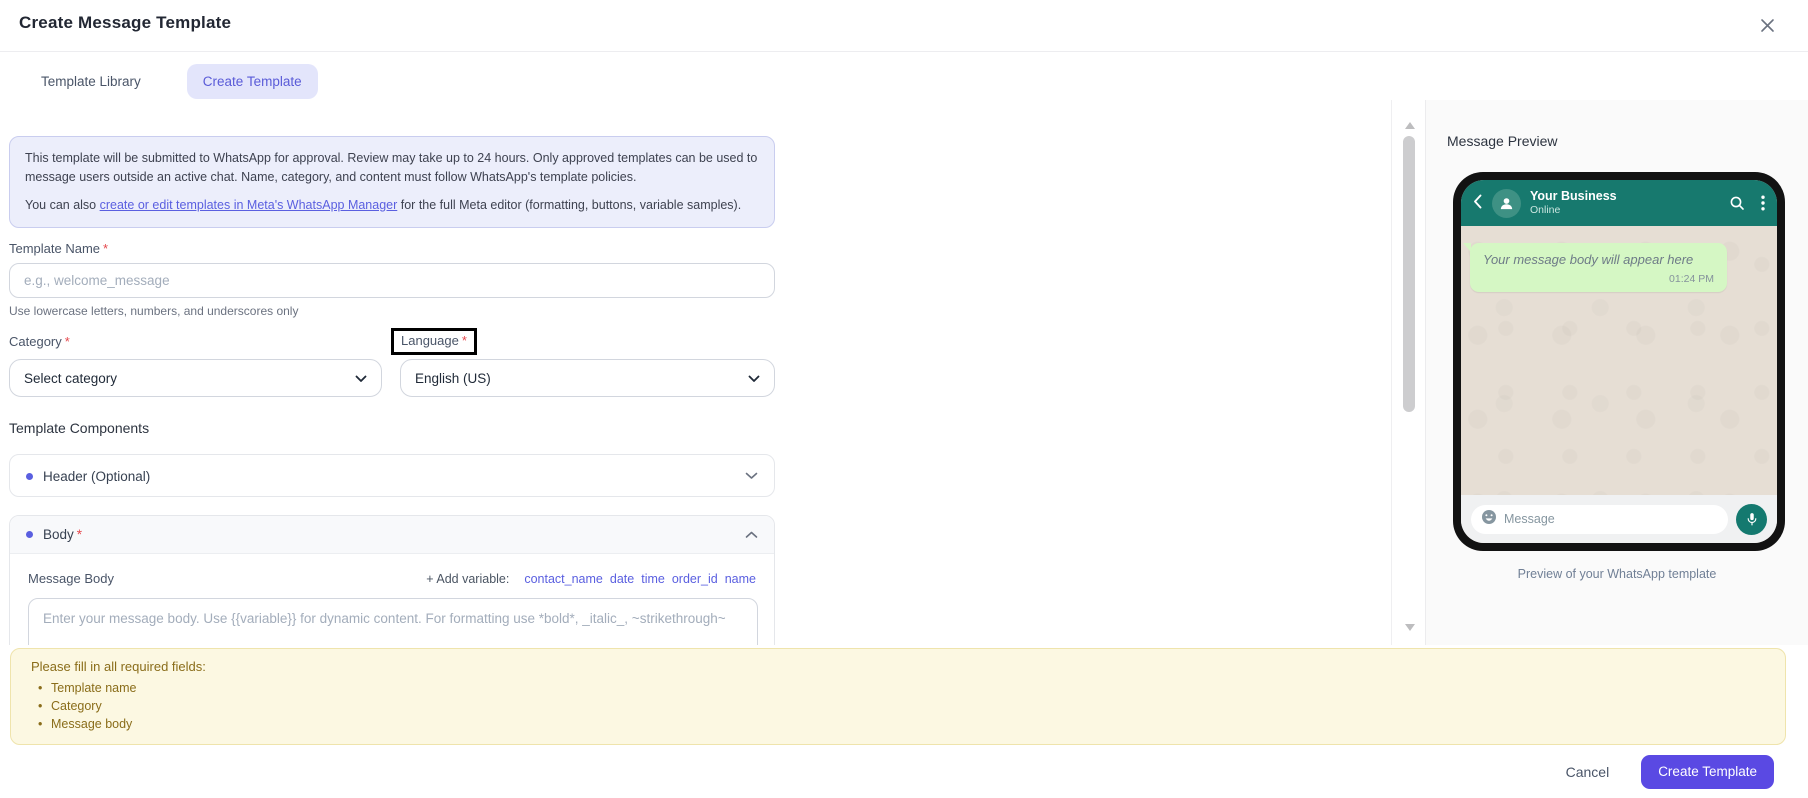 This screenshot has width=1808, height=798. What do you see at coordinates (1691, 278) in the screenshot?
I see `bubble-timestamp: 01:24 PM` at bounding box center [1691, 278].